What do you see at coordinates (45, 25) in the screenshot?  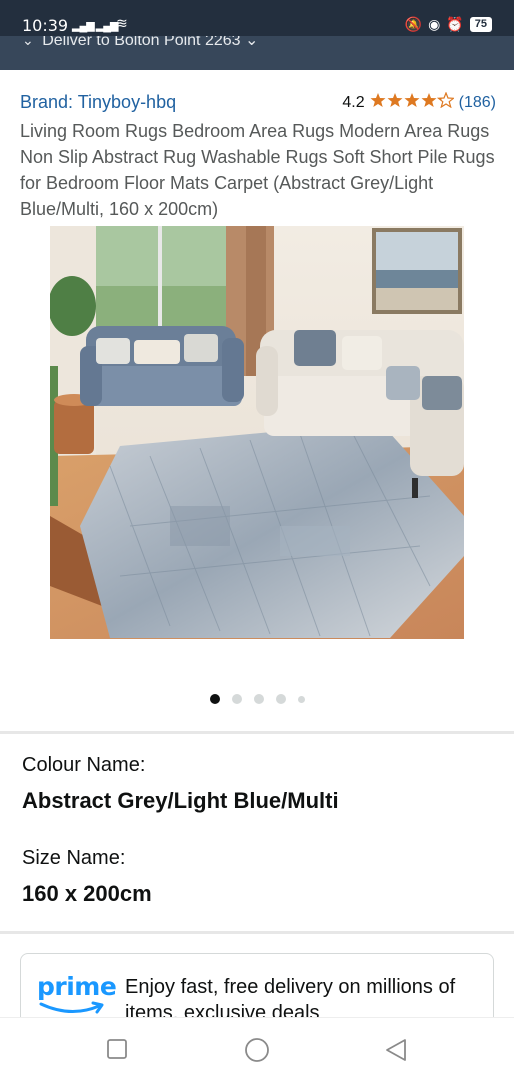 I see `status-time: 10:39` at bounding box center [45, 25].